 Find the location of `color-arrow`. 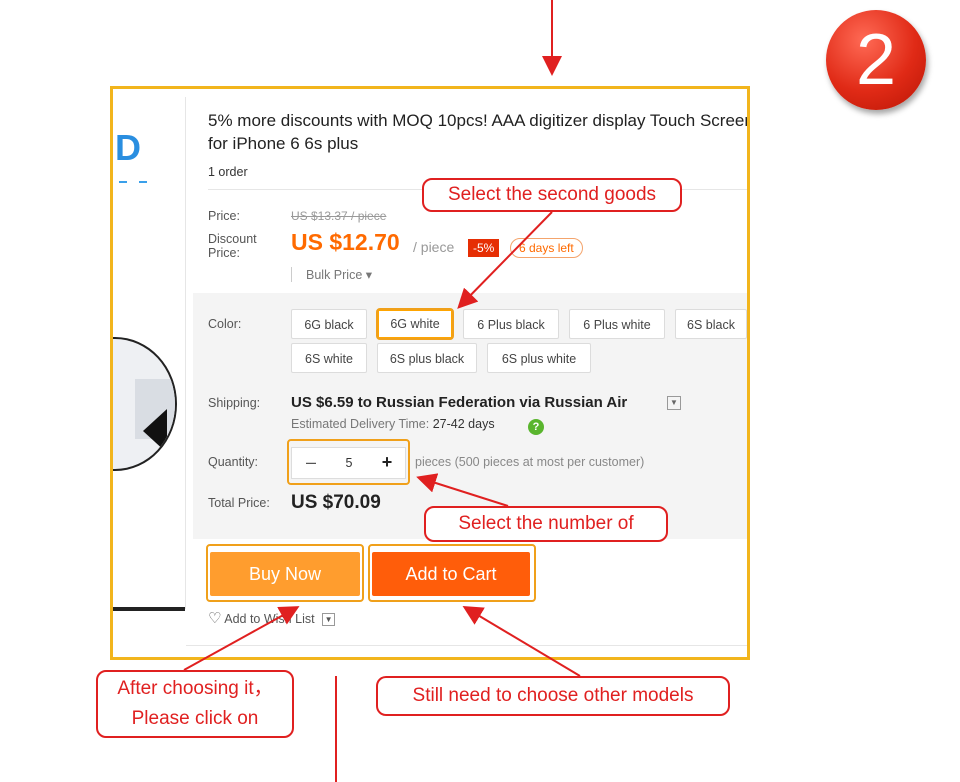

color-arrow is located at coordinates (505, 260).